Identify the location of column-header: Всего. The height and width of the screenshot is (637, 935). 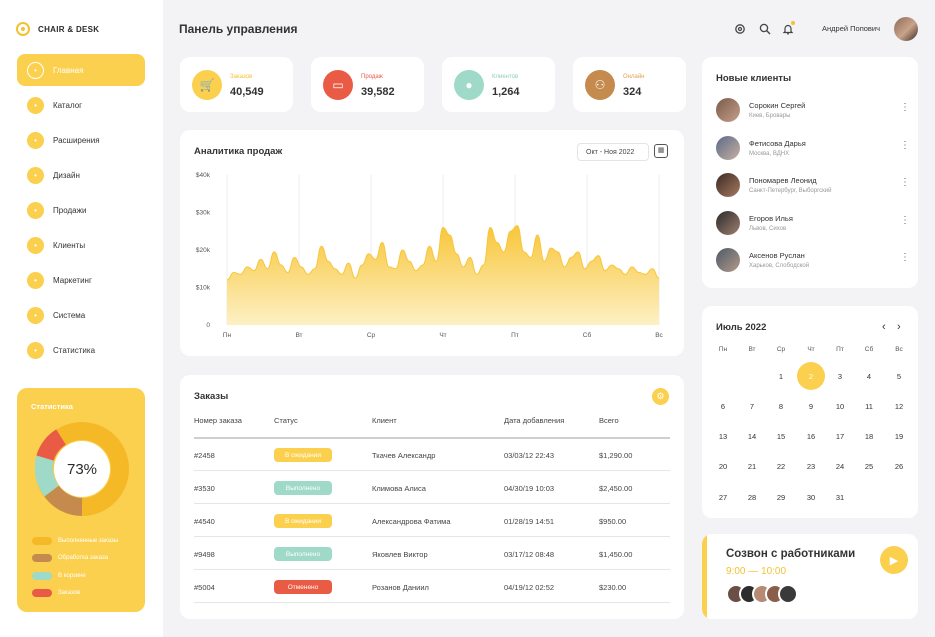
(609, 420).